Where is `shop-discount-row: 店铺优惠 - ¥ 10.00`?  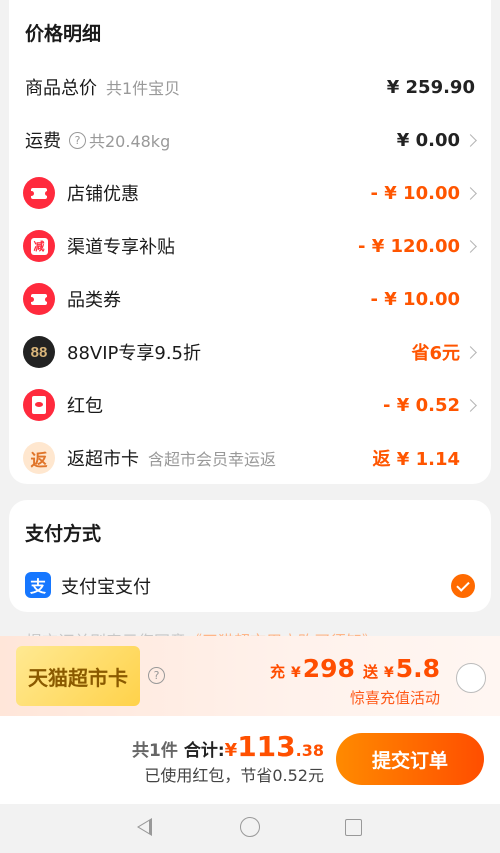
shop-discount-row: 店铺优惠 - ¥ 10.00 is located at coordinates (250, 193).